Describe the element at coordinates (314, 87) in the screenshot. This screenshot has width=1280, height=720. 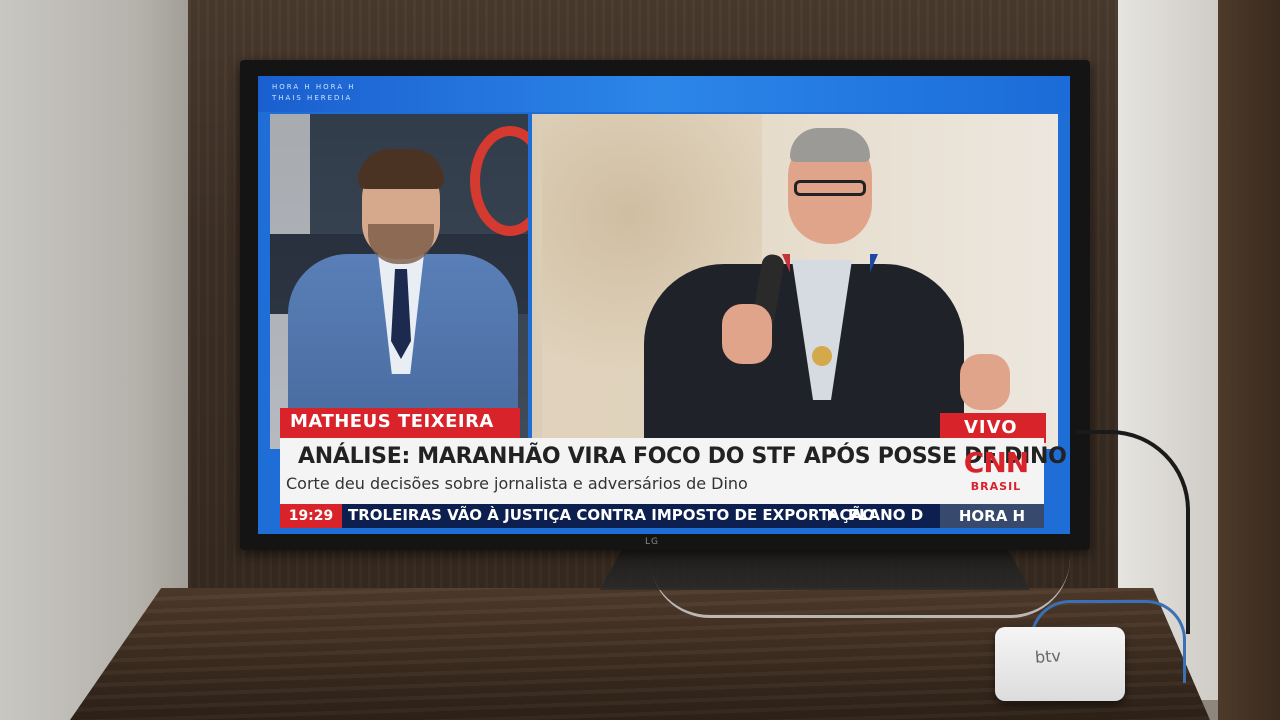
I see `top-strip-line: HORA H HORA H` at that location.